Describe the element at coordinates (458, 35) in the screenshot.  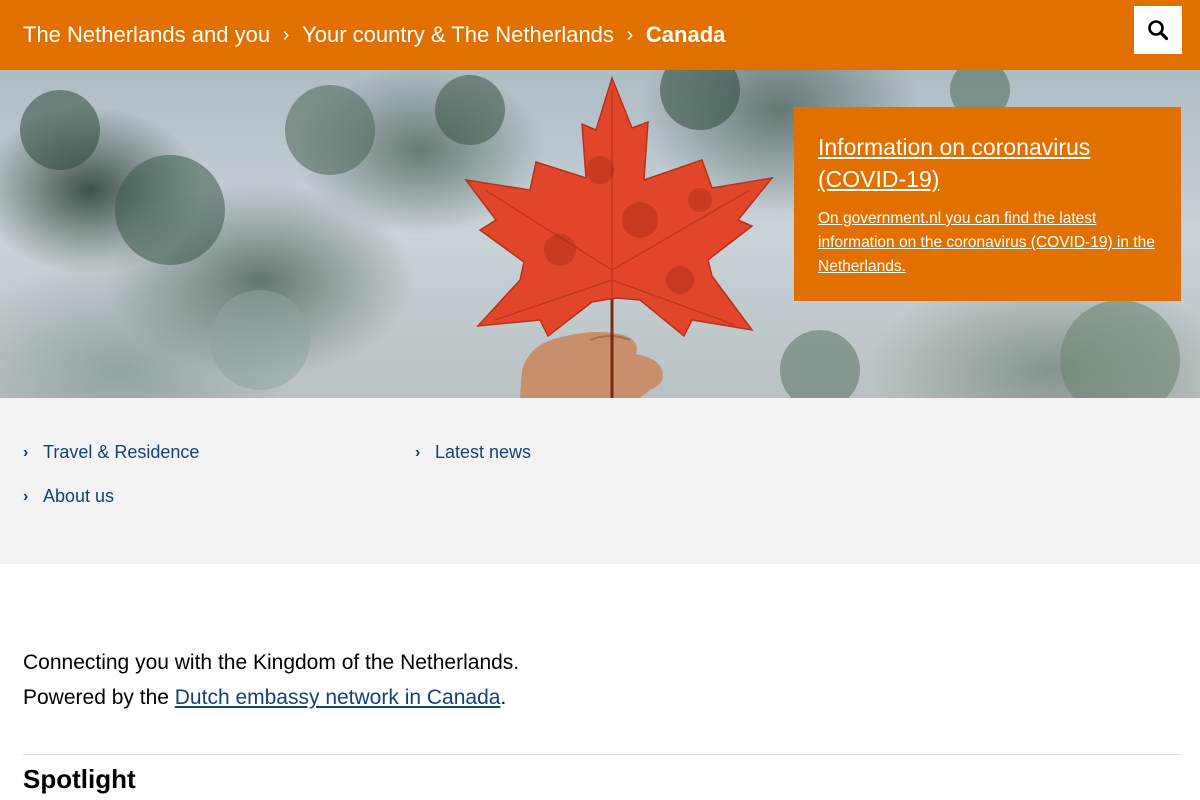
I see `breadcrumb-link-your-country: Your country & The Netherlands` at that location.